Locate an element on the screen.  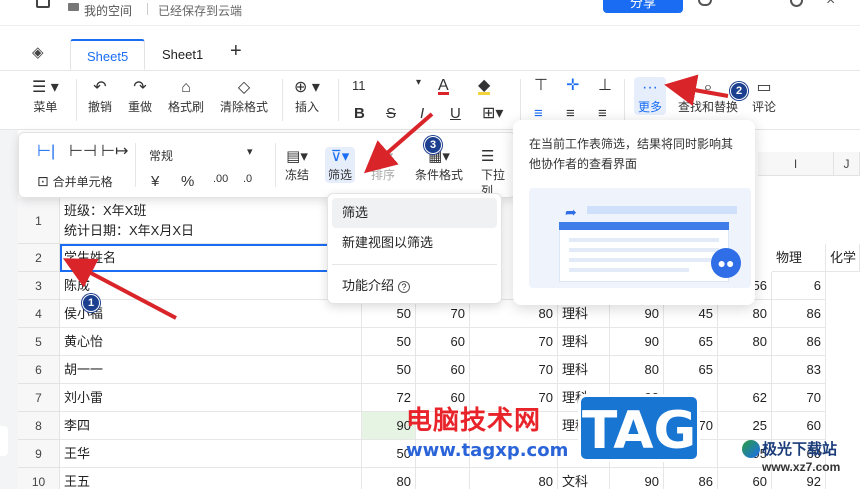
annotation-badge-1: 1 is located at coordinates (91, 303).